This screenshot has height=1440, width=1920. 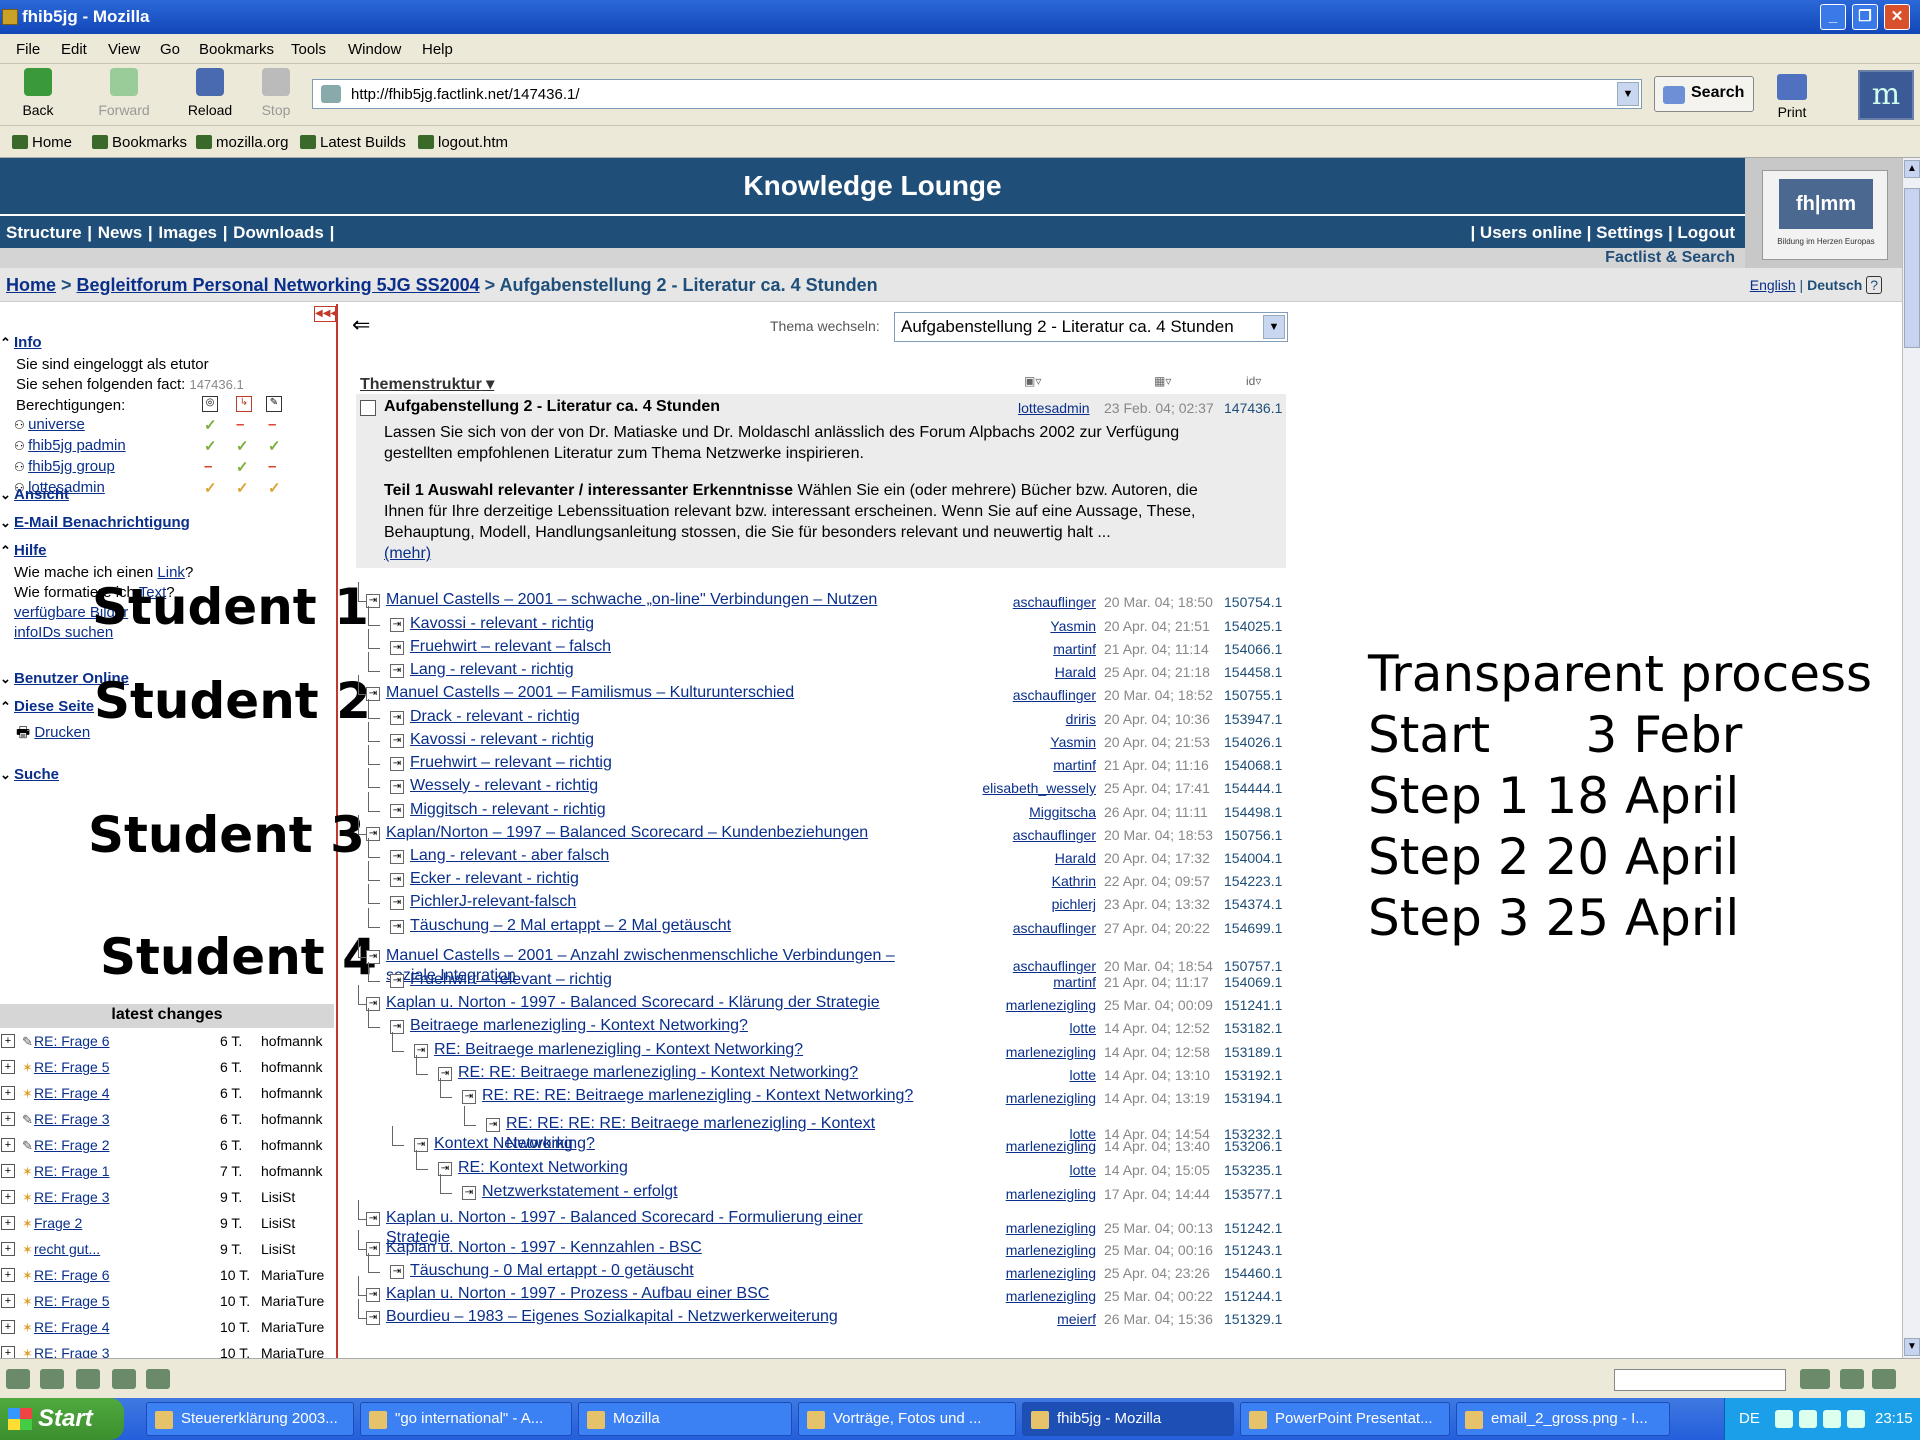 What do you see at coordinates (511, 980) in the screenshot?
I see `thread-title: Fruehwirt – relevant – richtig` at bounding box center [511, 980].